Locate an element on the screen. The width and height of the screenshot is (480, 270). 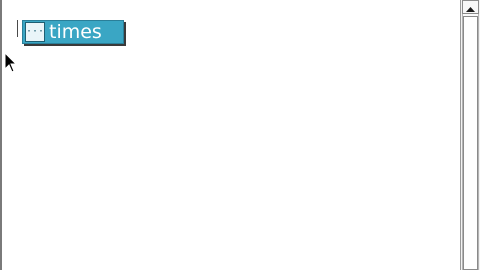
token-body: ··· times is located at coordinates (73, 32).